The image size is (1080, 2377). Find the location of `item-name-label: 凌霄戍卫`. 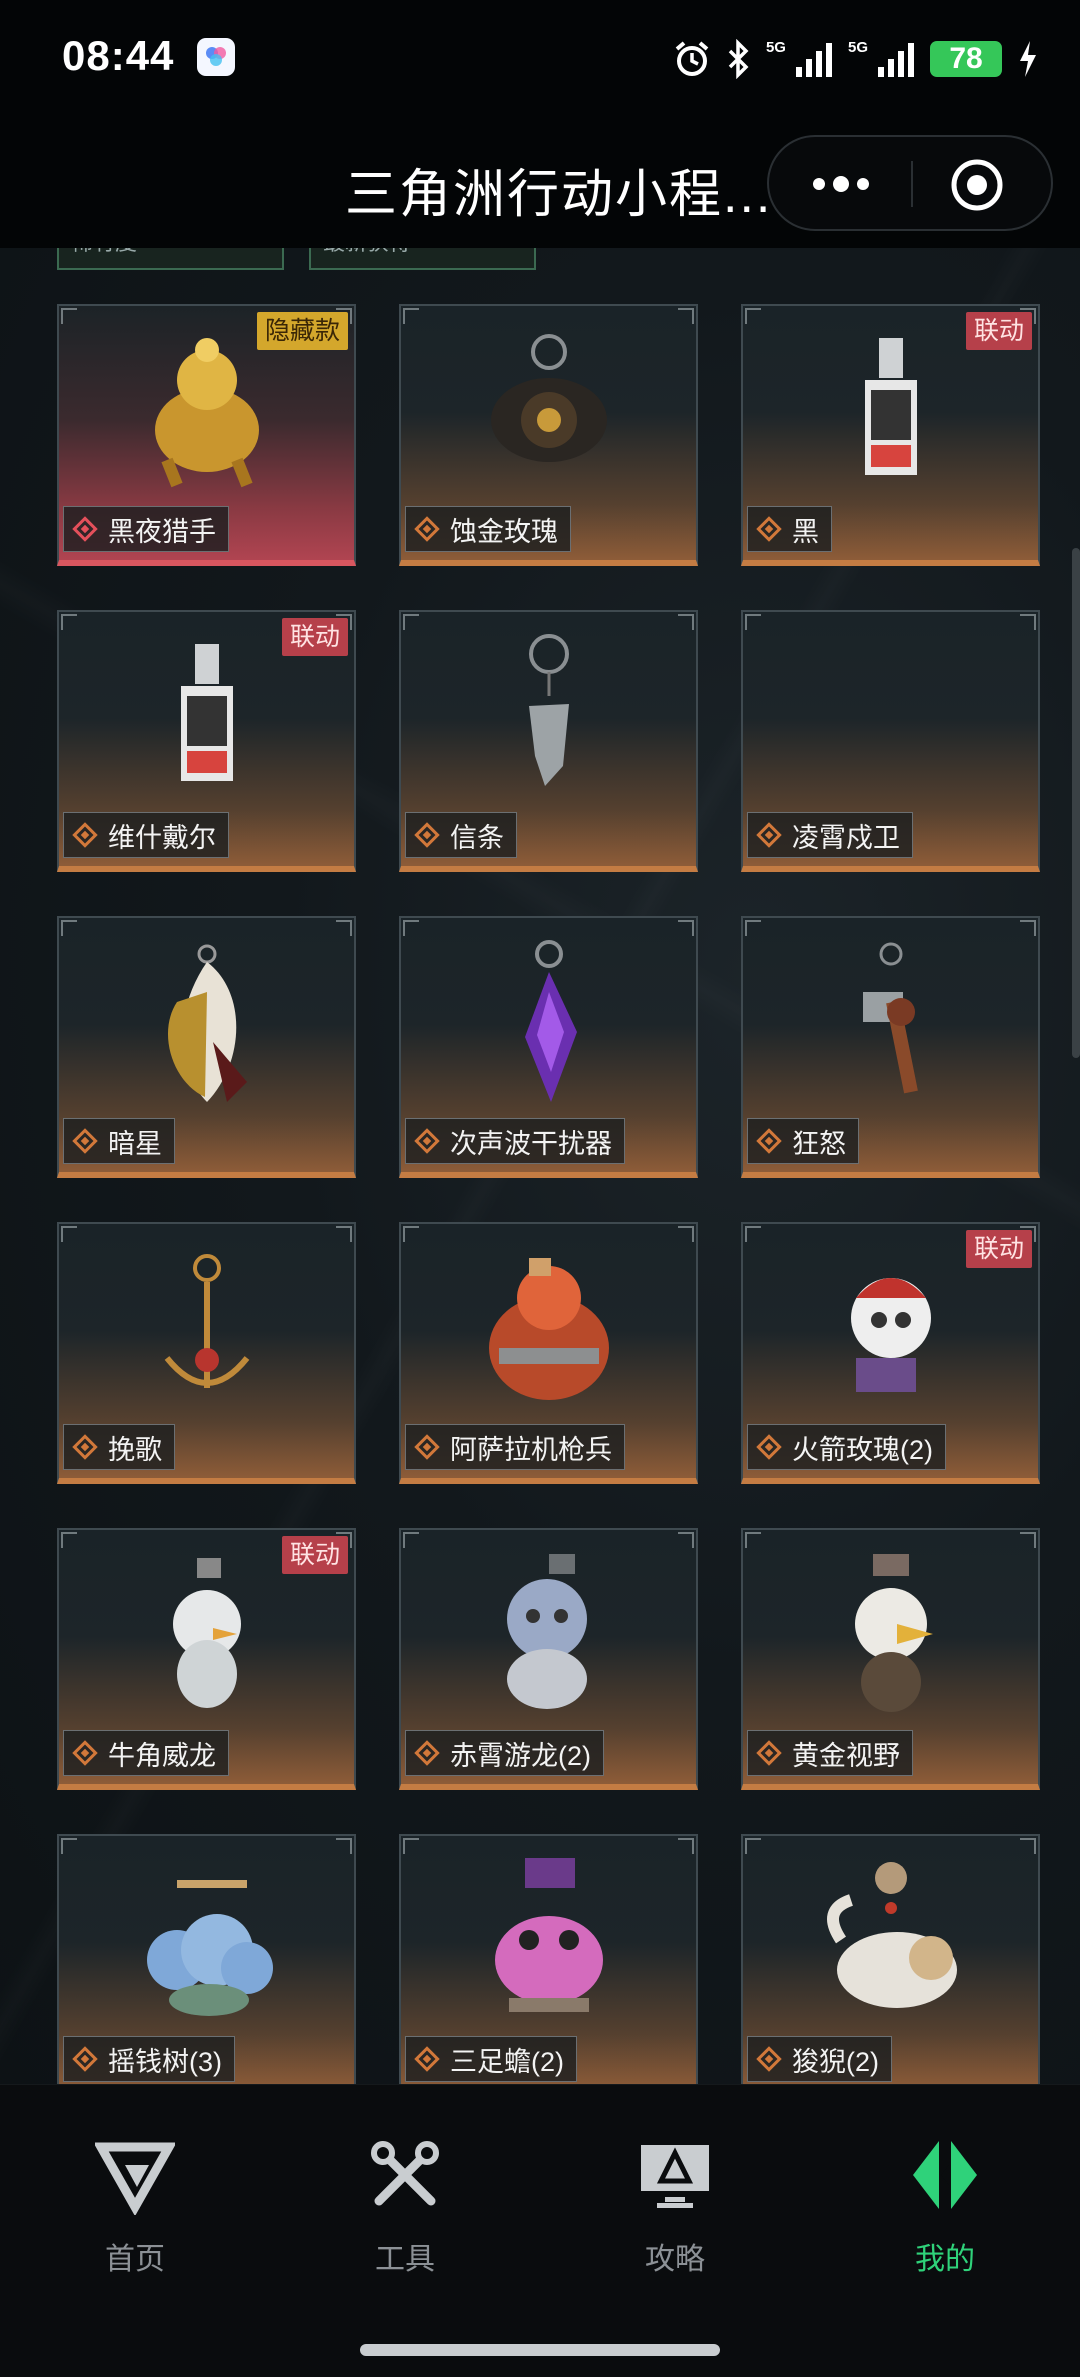

item-name-label: 凌霄戍卫 is located at coordinates (830, 835).